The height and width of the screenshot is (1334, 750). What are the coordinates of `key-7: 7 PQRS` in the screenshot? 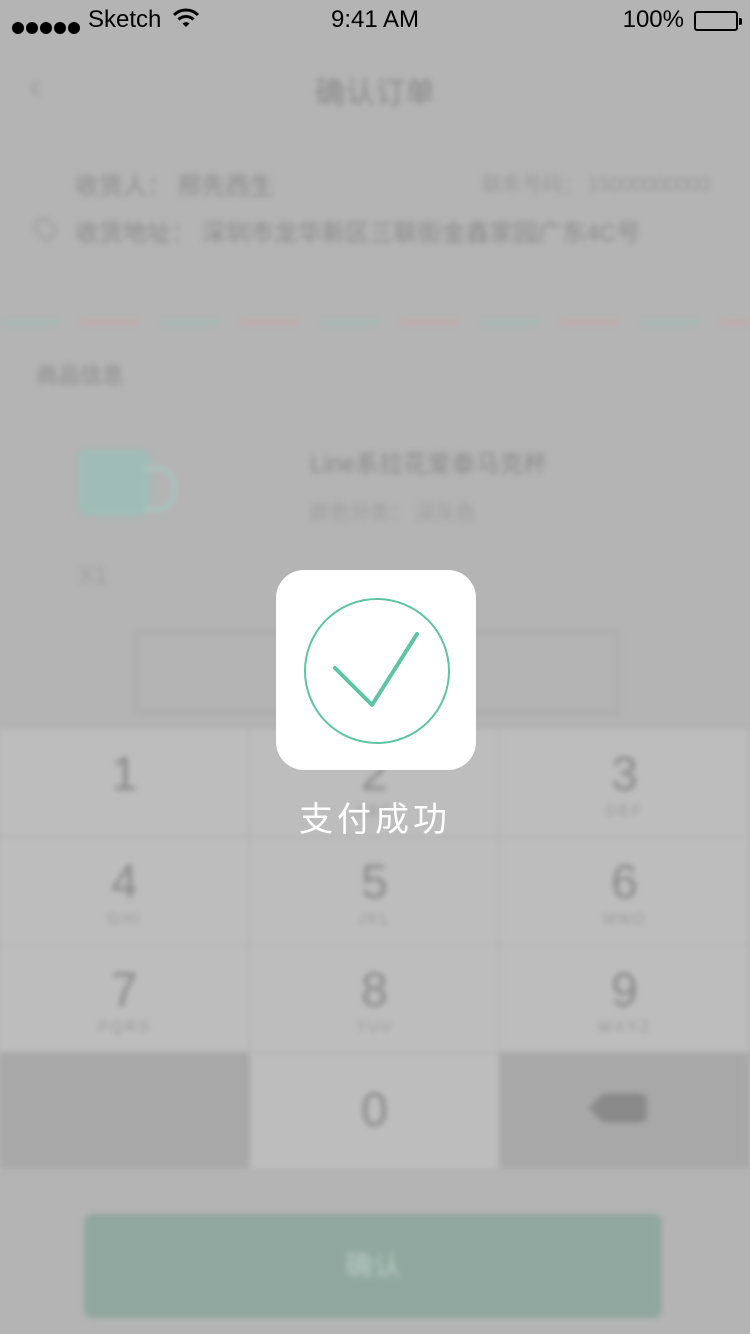 It's located at (125, 998).